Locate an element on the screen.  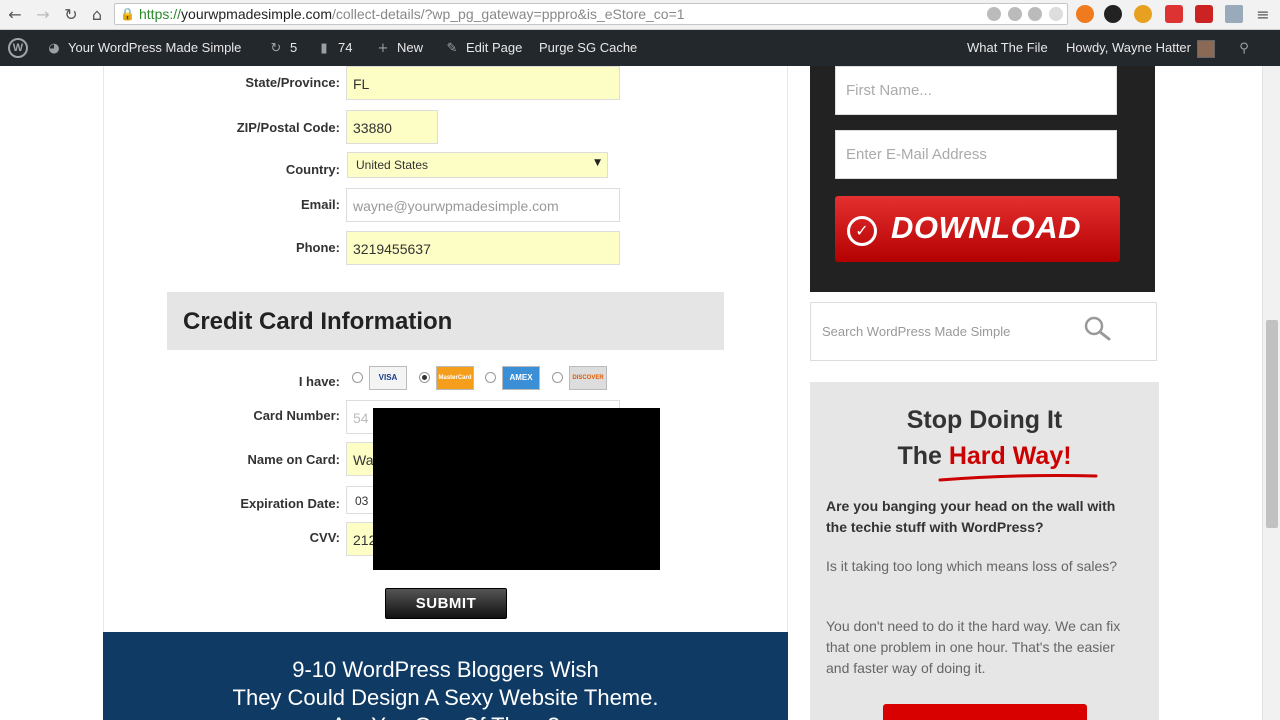
dropdown-arrow-icon: ▼ is located at coordinates (597, 163).